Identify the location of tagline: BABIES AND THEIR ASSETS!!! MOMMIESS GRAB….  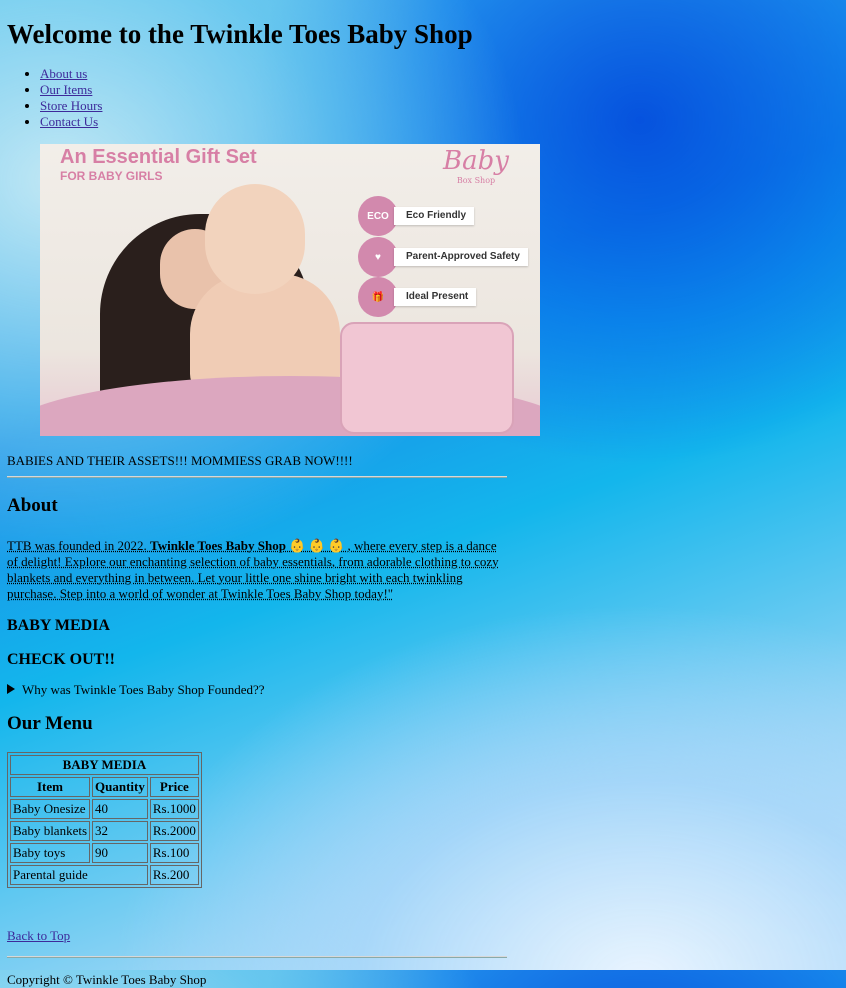
(180, 460).